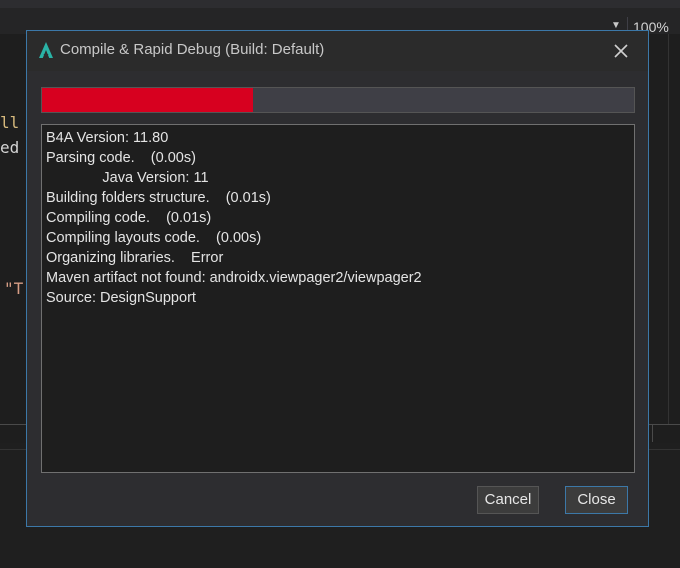 The width and height of the screenshot is (680, 568). What do you see at coordinates (192, 49) in the screenshot?
I see `dialog-title: Compile & Rapid Debug (Build: Default)` at bounding box center [192, 49].